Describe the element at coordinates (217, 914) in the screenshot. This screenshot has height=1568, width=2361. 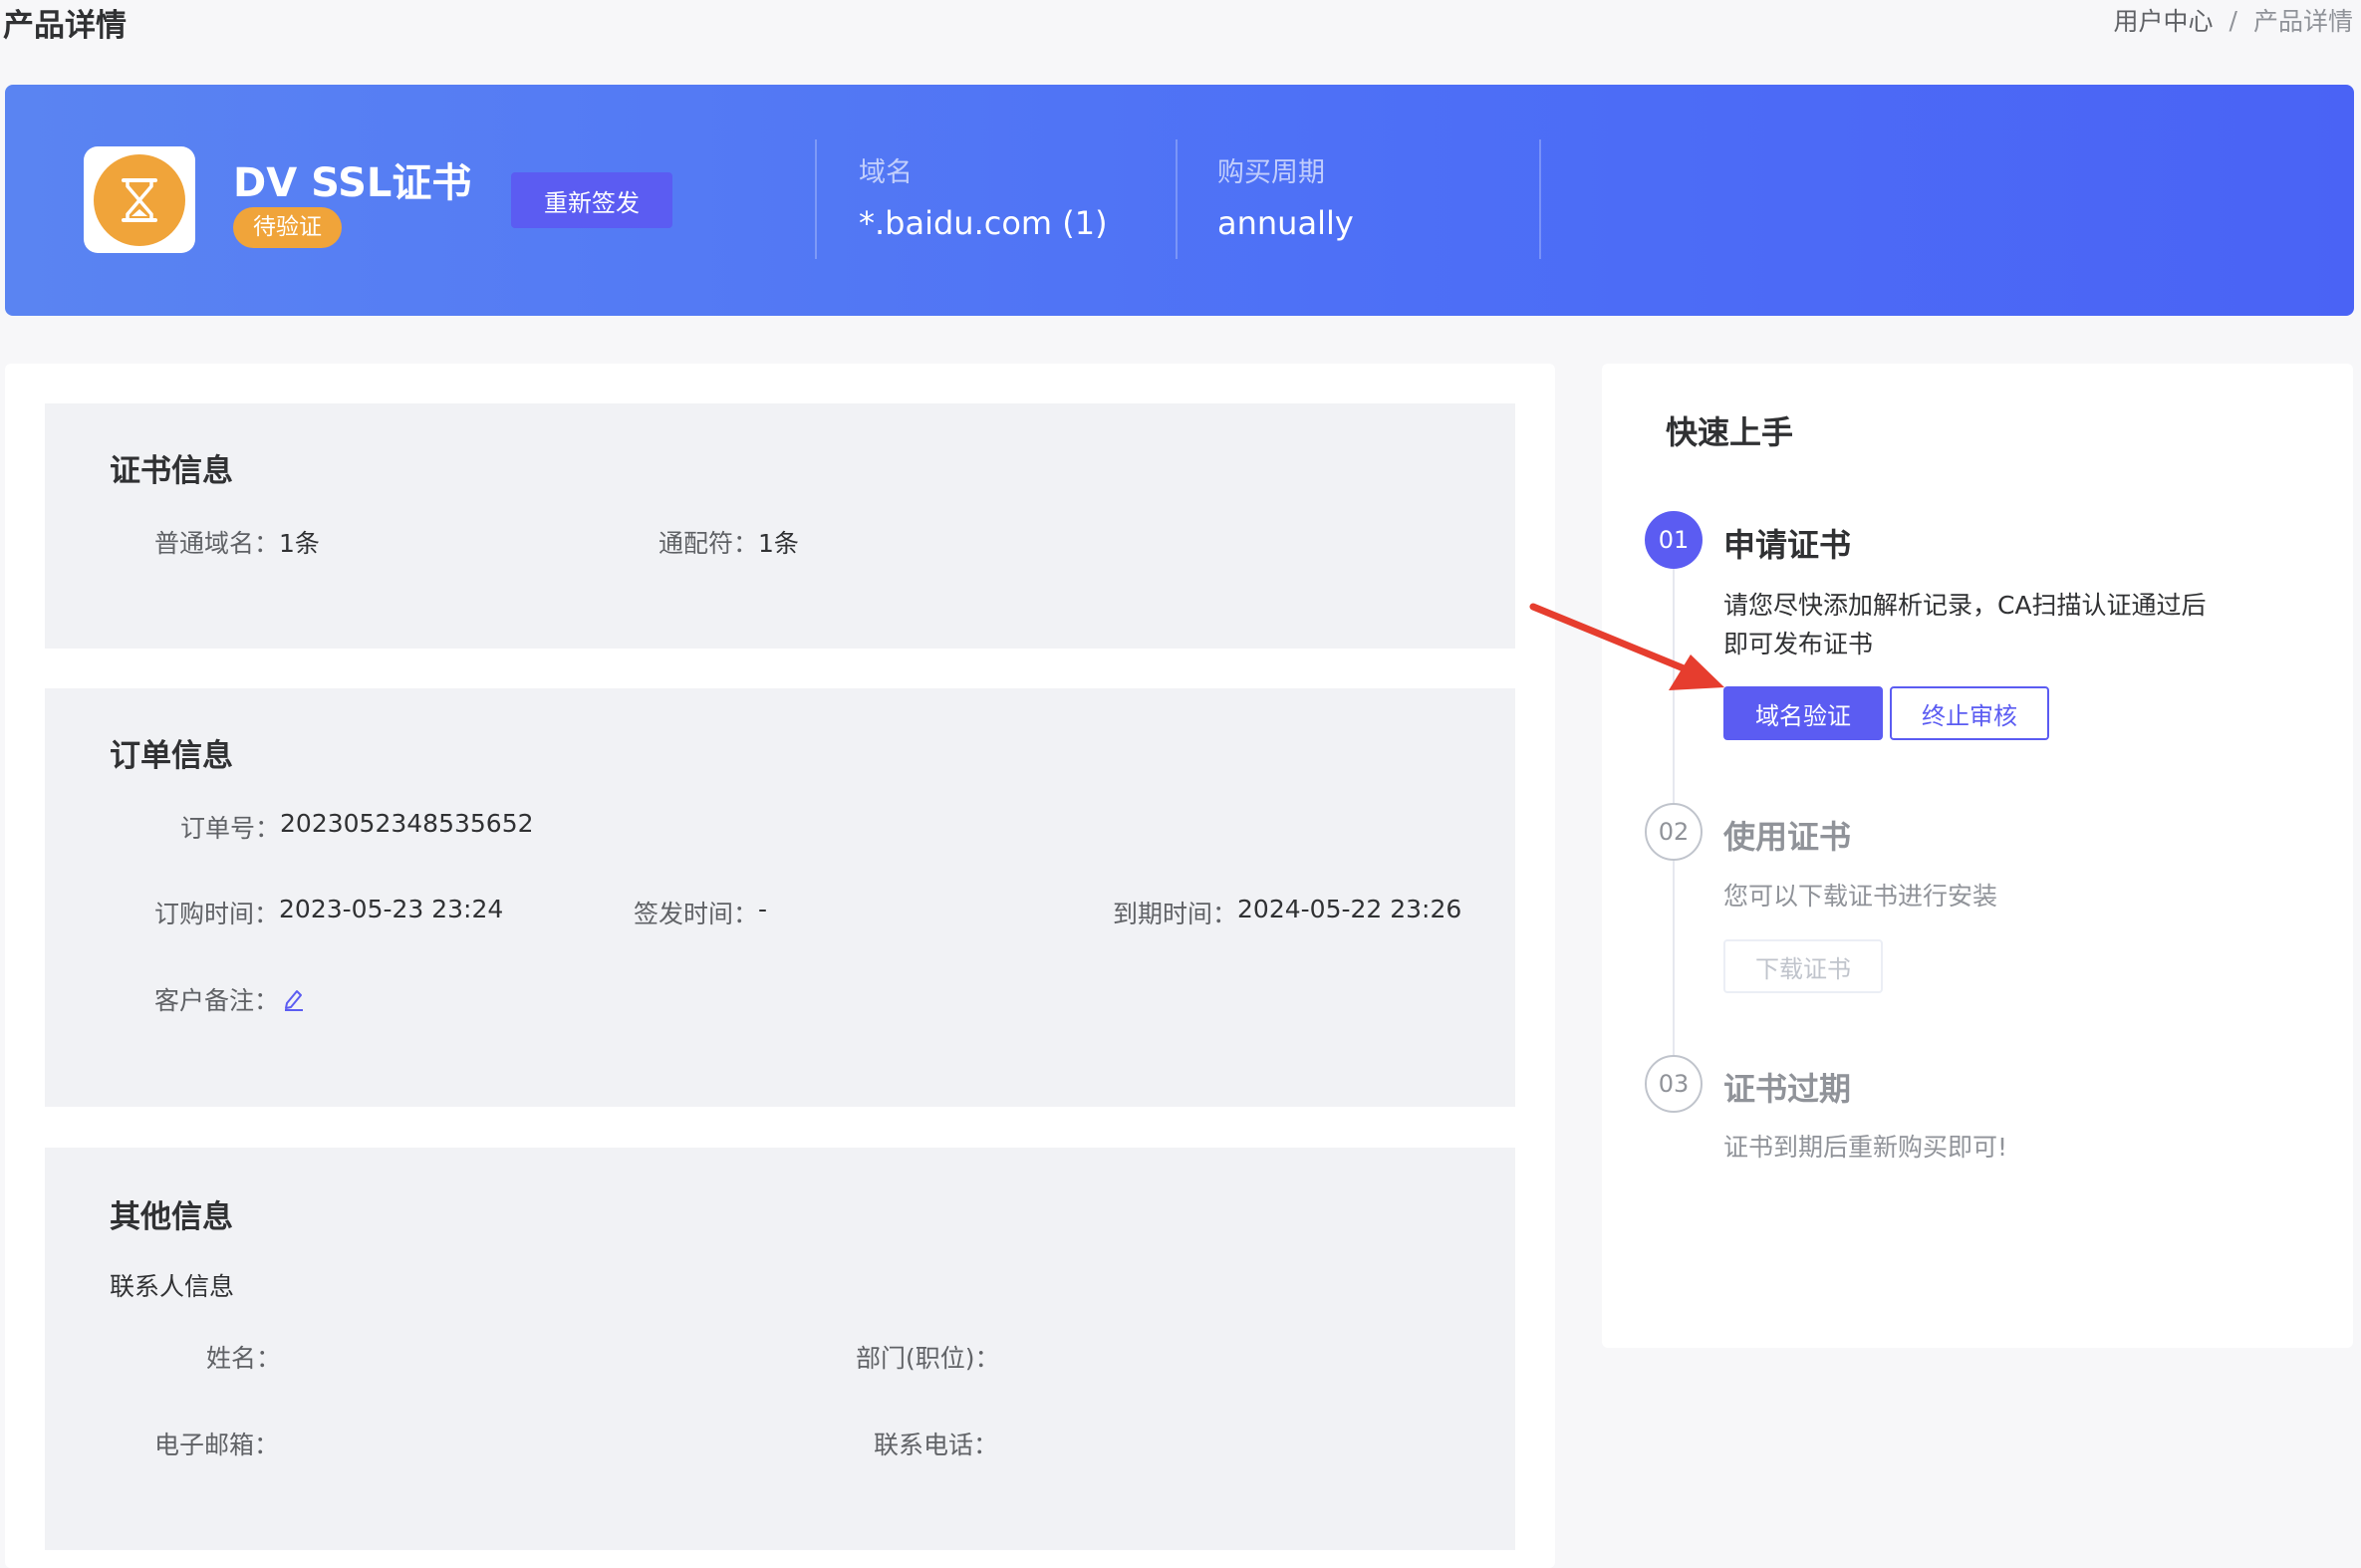
I see `field-label: 订购时间：` at that location.